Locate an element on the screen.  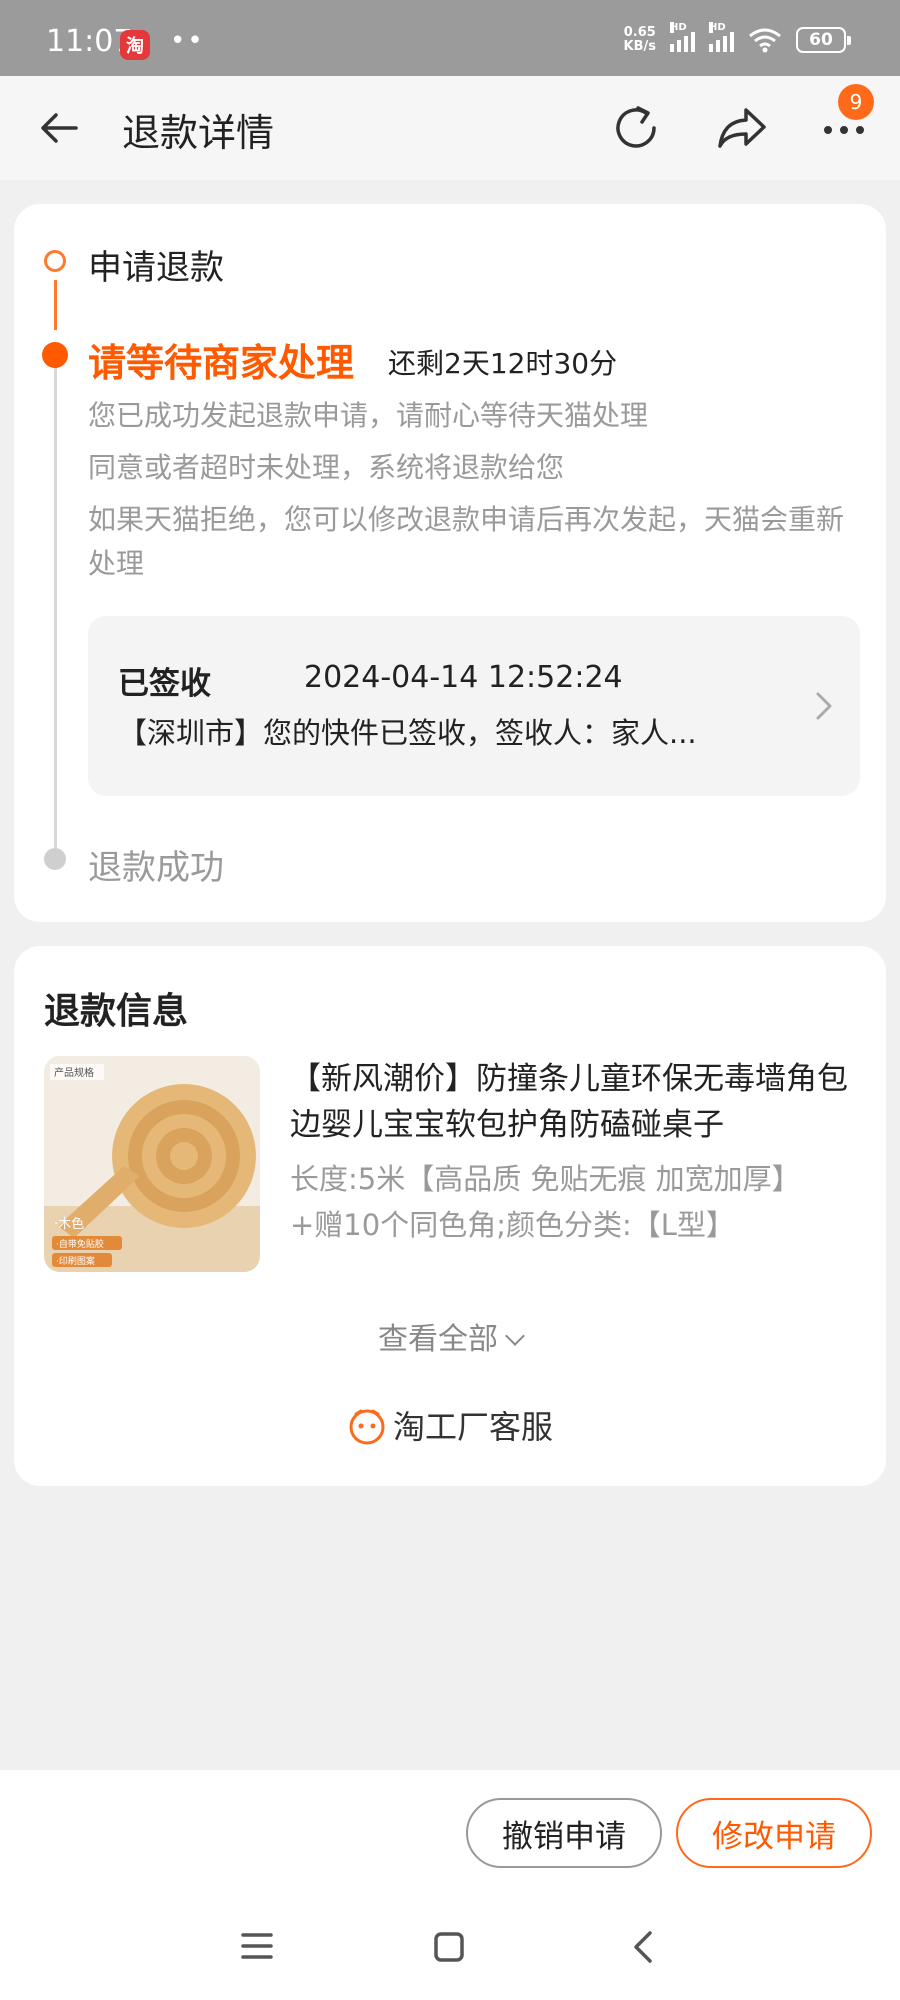
customer-service-button: 淘工厂客服 is located at coordinates (450, 1425).